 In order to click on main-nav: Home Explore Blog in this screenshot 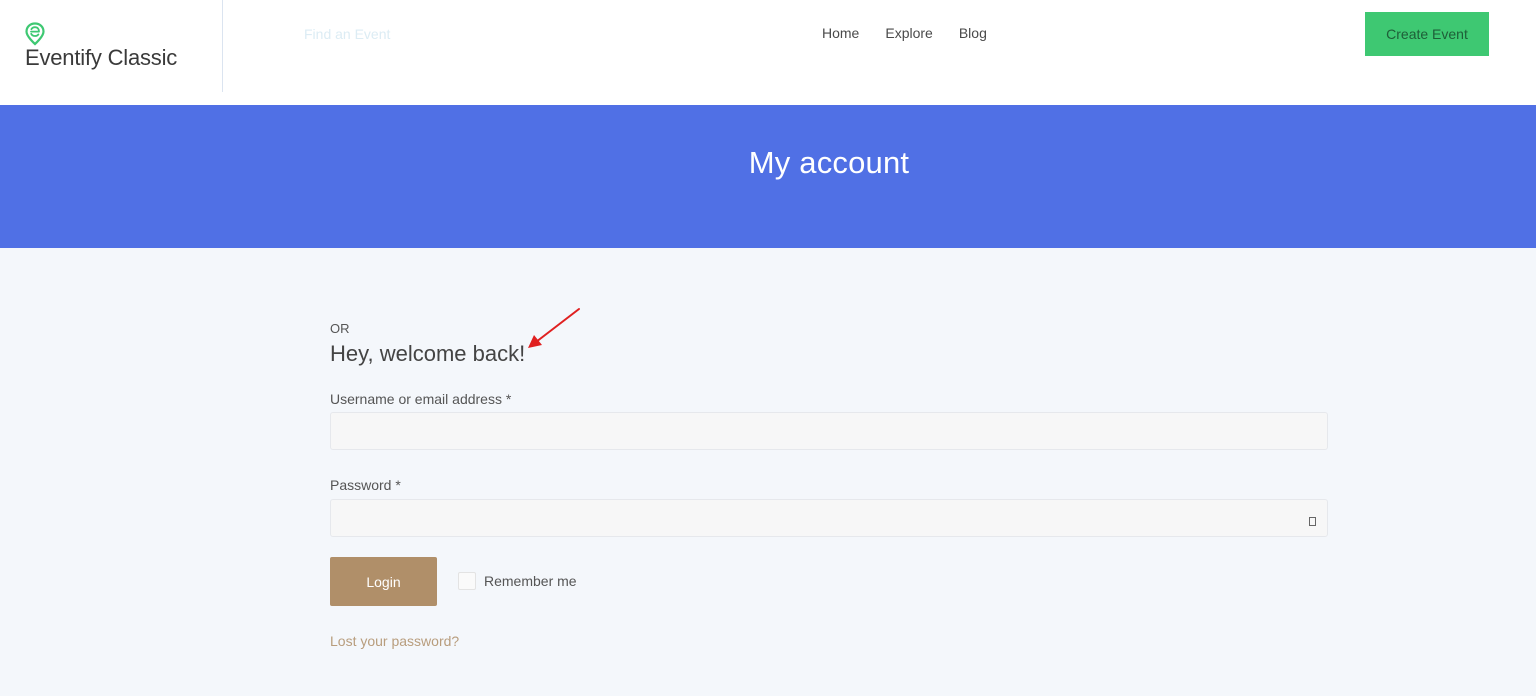, I will do `click(904, 33)`.